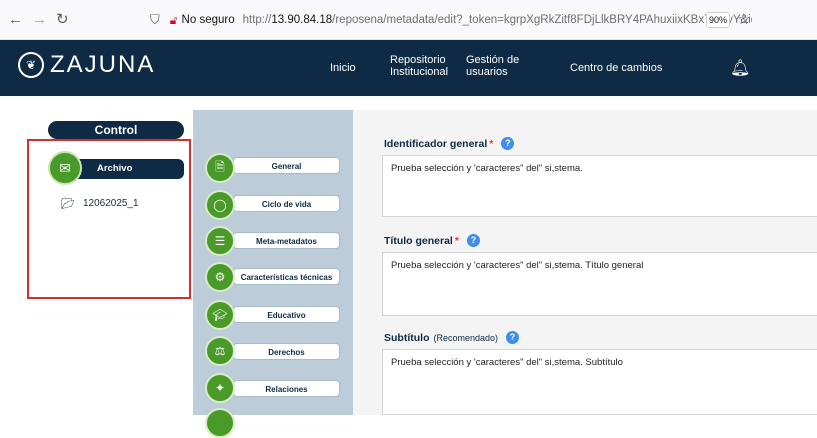  What do you see at coordinates (286, 240) in the screenshot?
I see `section-meta-metadatos-button: Meta-metadatos` at bounding box center [286, 240].